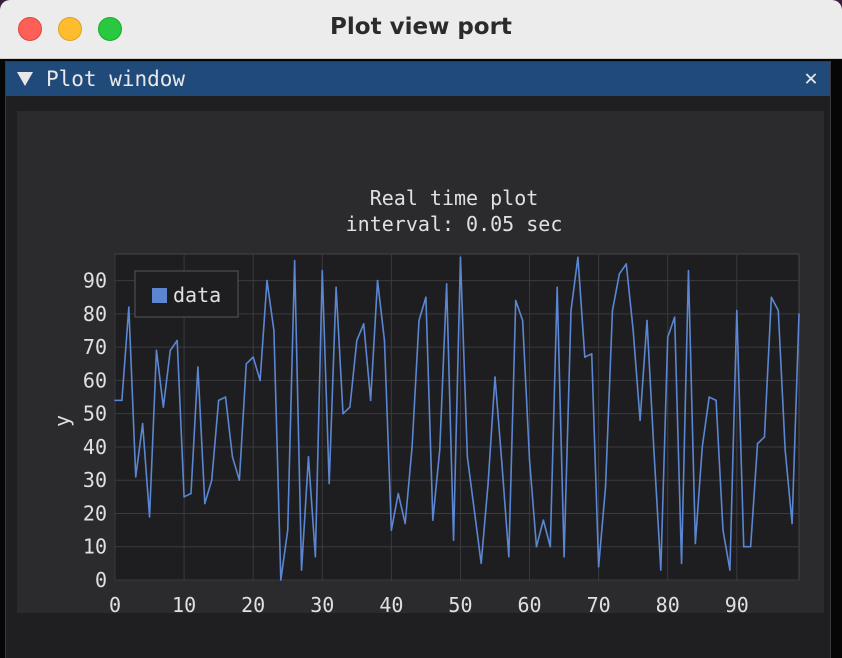 This screenshot has height=658, width=842. Describe the element at coordinates (101, 580) in the screenshot. I see `y-tick-label: 0` at that location.